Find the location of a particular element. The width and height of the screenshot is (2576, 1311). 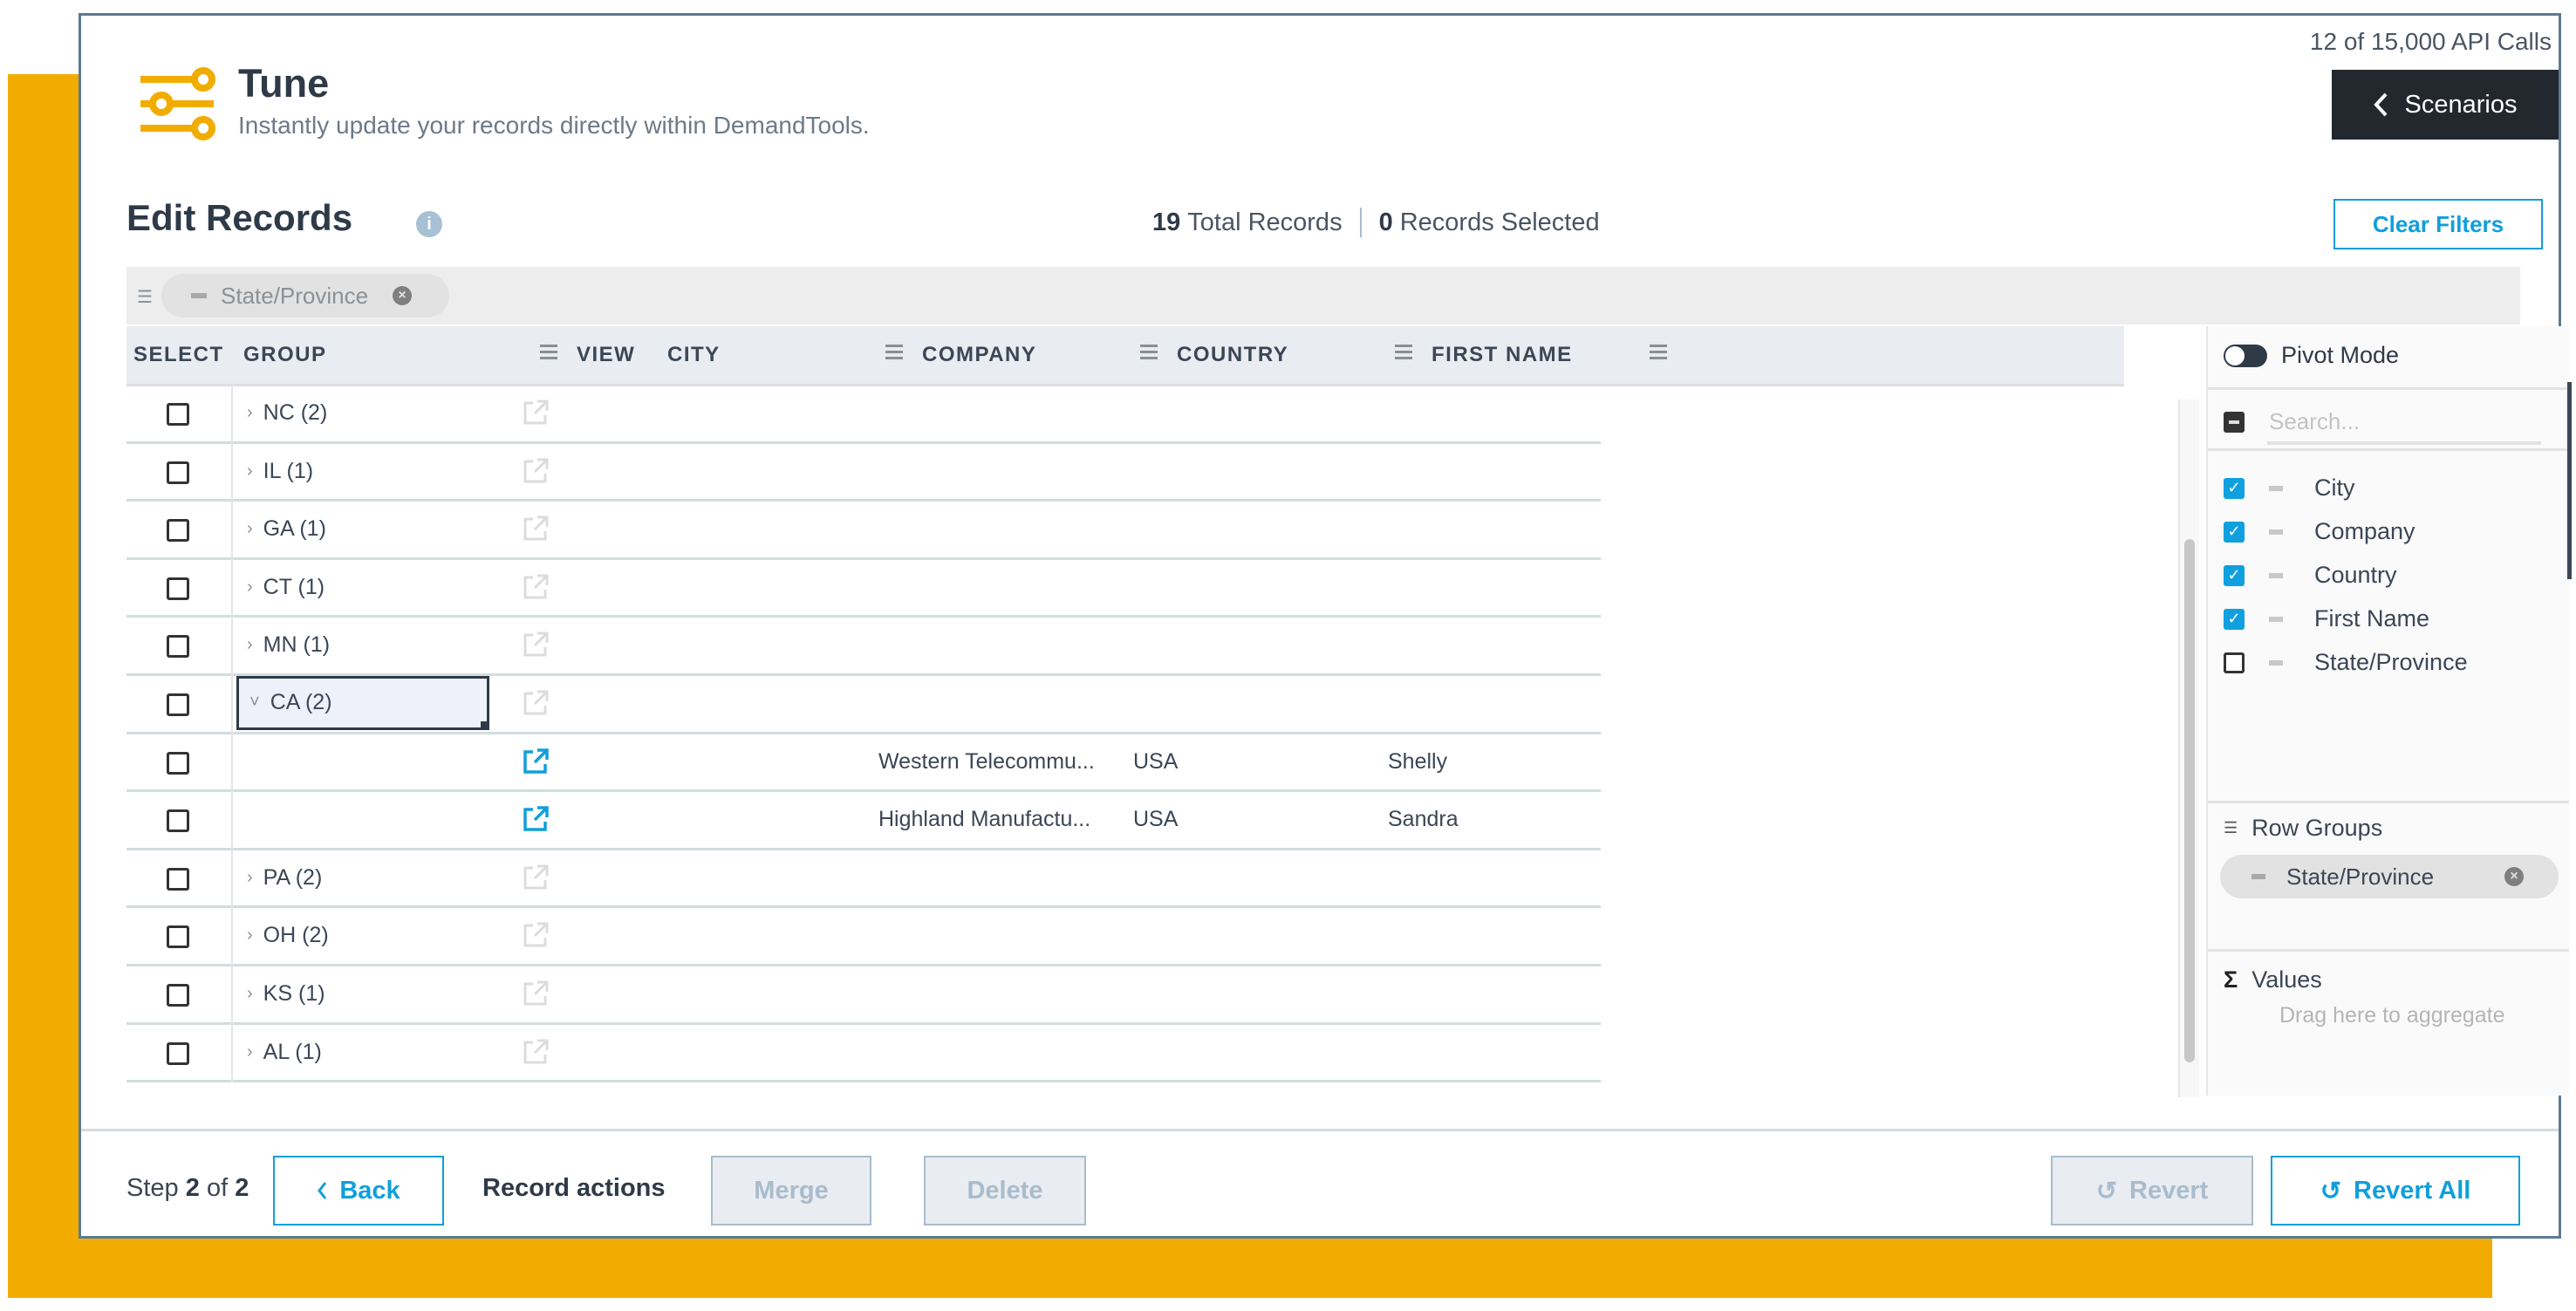

pivot-mode-toggle: Pivot Mode is located at coordinates (2311, 355).